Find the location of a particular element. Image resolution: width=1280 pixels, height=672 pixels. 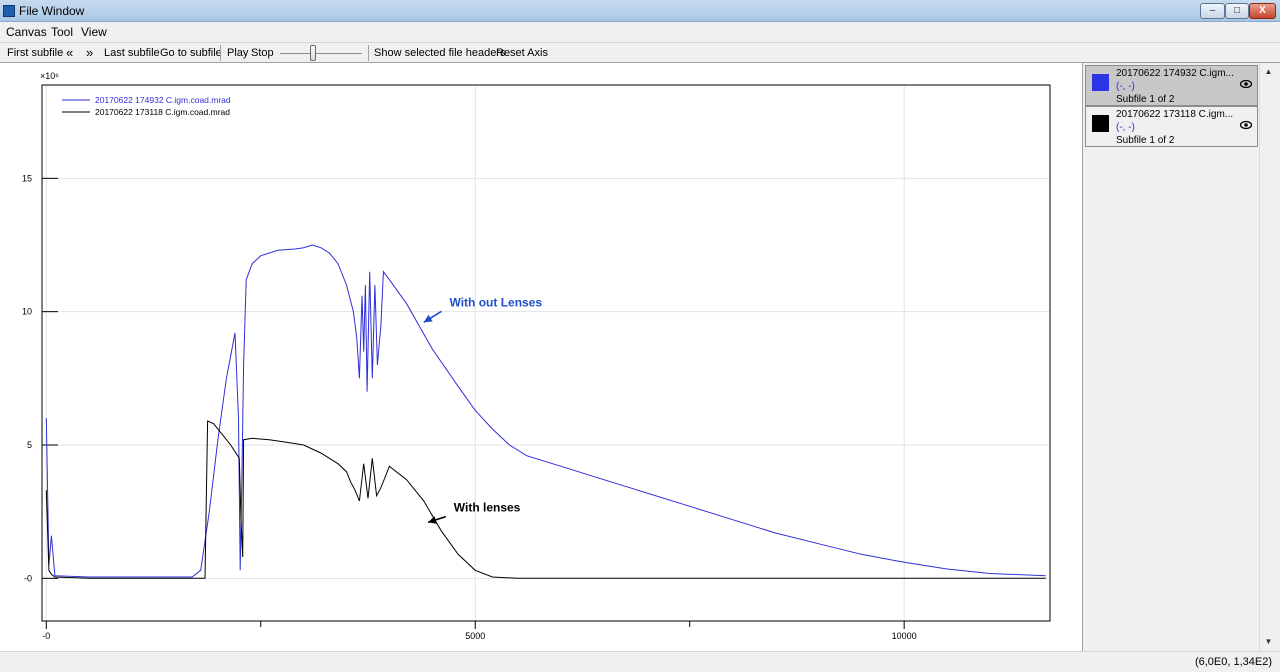

annotations: With out Lenses With lenses is located at coordinates (482, 409).